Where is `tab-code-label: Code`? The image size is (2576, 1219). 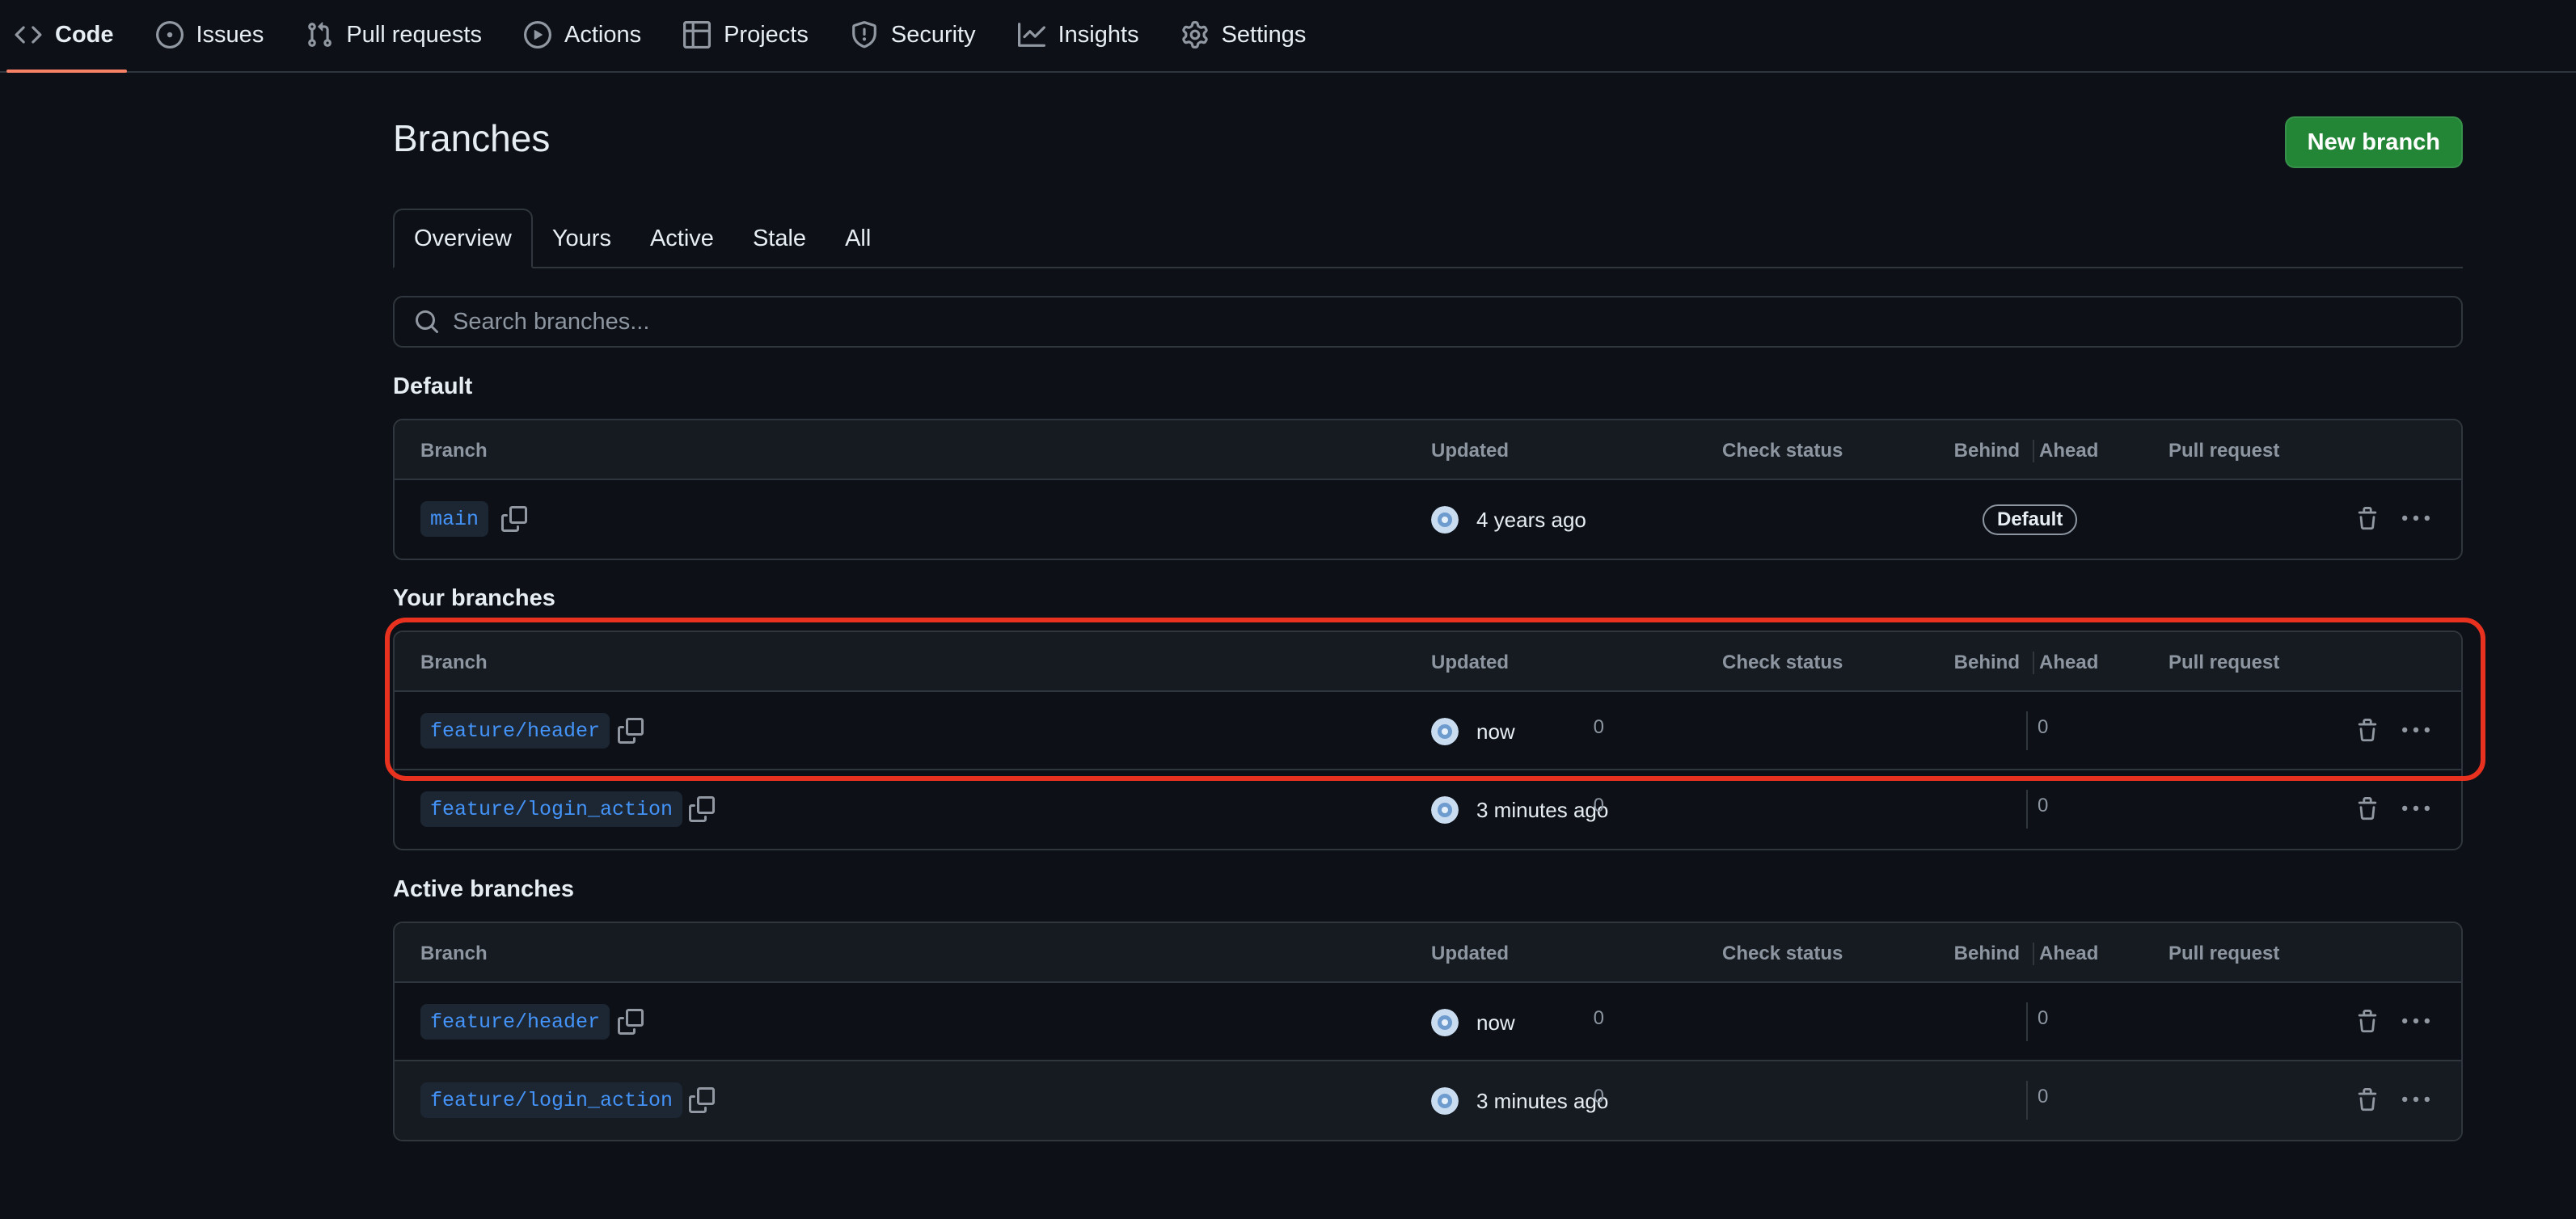
tab-code-label: Code is located at coordinates (84, 34).